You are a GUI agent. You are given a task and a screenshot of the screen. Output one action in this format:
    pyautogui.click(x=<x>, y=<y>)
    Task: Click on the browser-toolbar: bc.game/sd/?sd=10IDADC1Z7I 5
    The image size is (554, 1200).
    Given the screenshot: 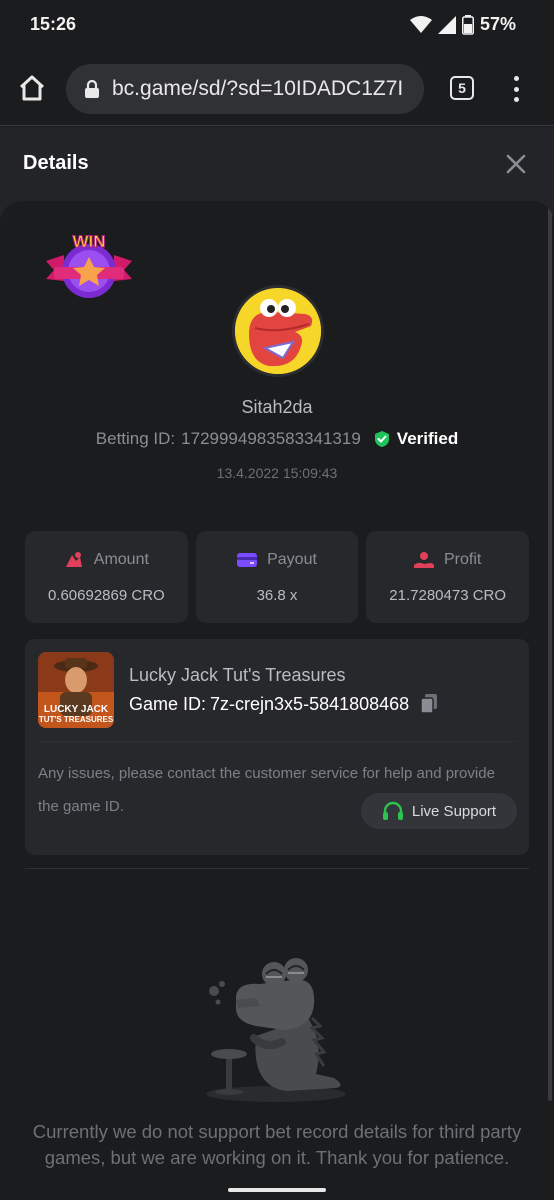 What is the action you would take?
    pyautogui.click(x=277, y=88)
    